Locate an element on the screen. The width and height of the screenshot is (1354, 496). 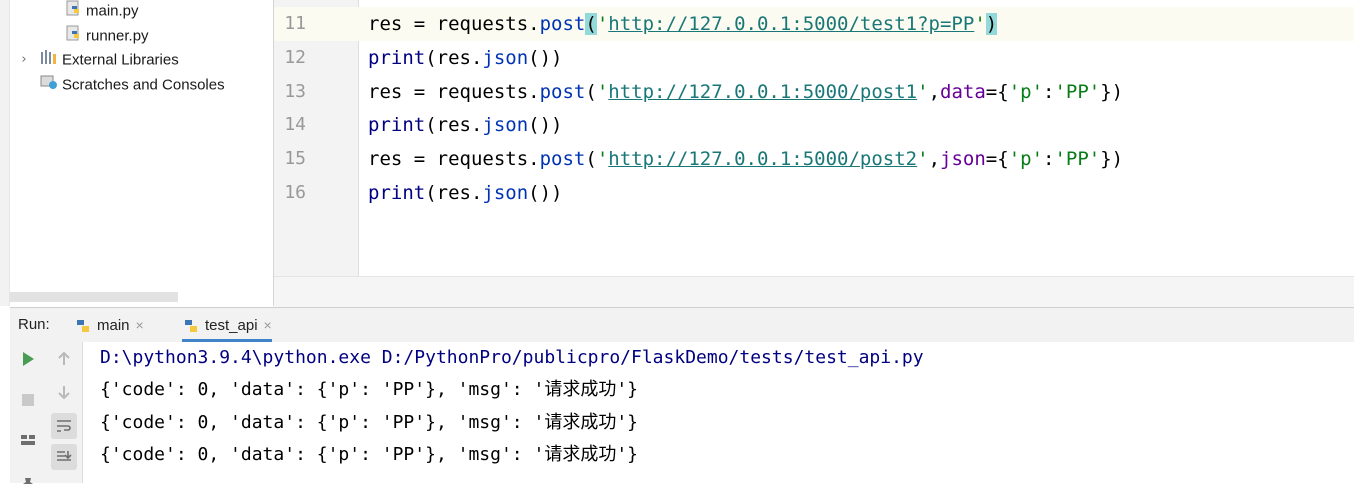
scratches-icon is located at coordinates (49, 85).